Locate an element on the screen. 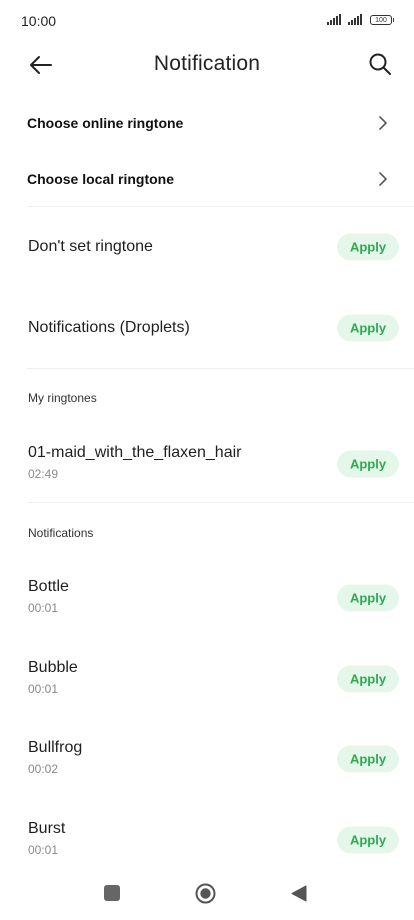  circle-icon is located at coordinates (205, 893).